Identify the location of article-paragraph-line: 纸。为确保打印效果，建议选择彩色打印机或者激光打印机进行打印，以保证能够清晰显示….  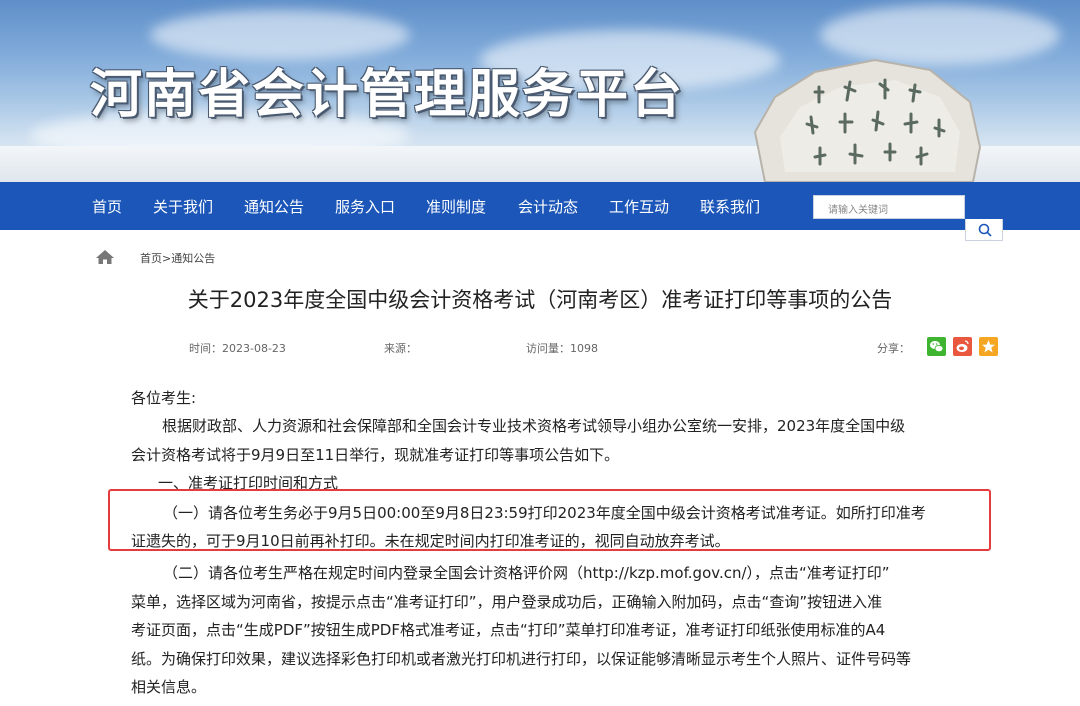
(521, 659).